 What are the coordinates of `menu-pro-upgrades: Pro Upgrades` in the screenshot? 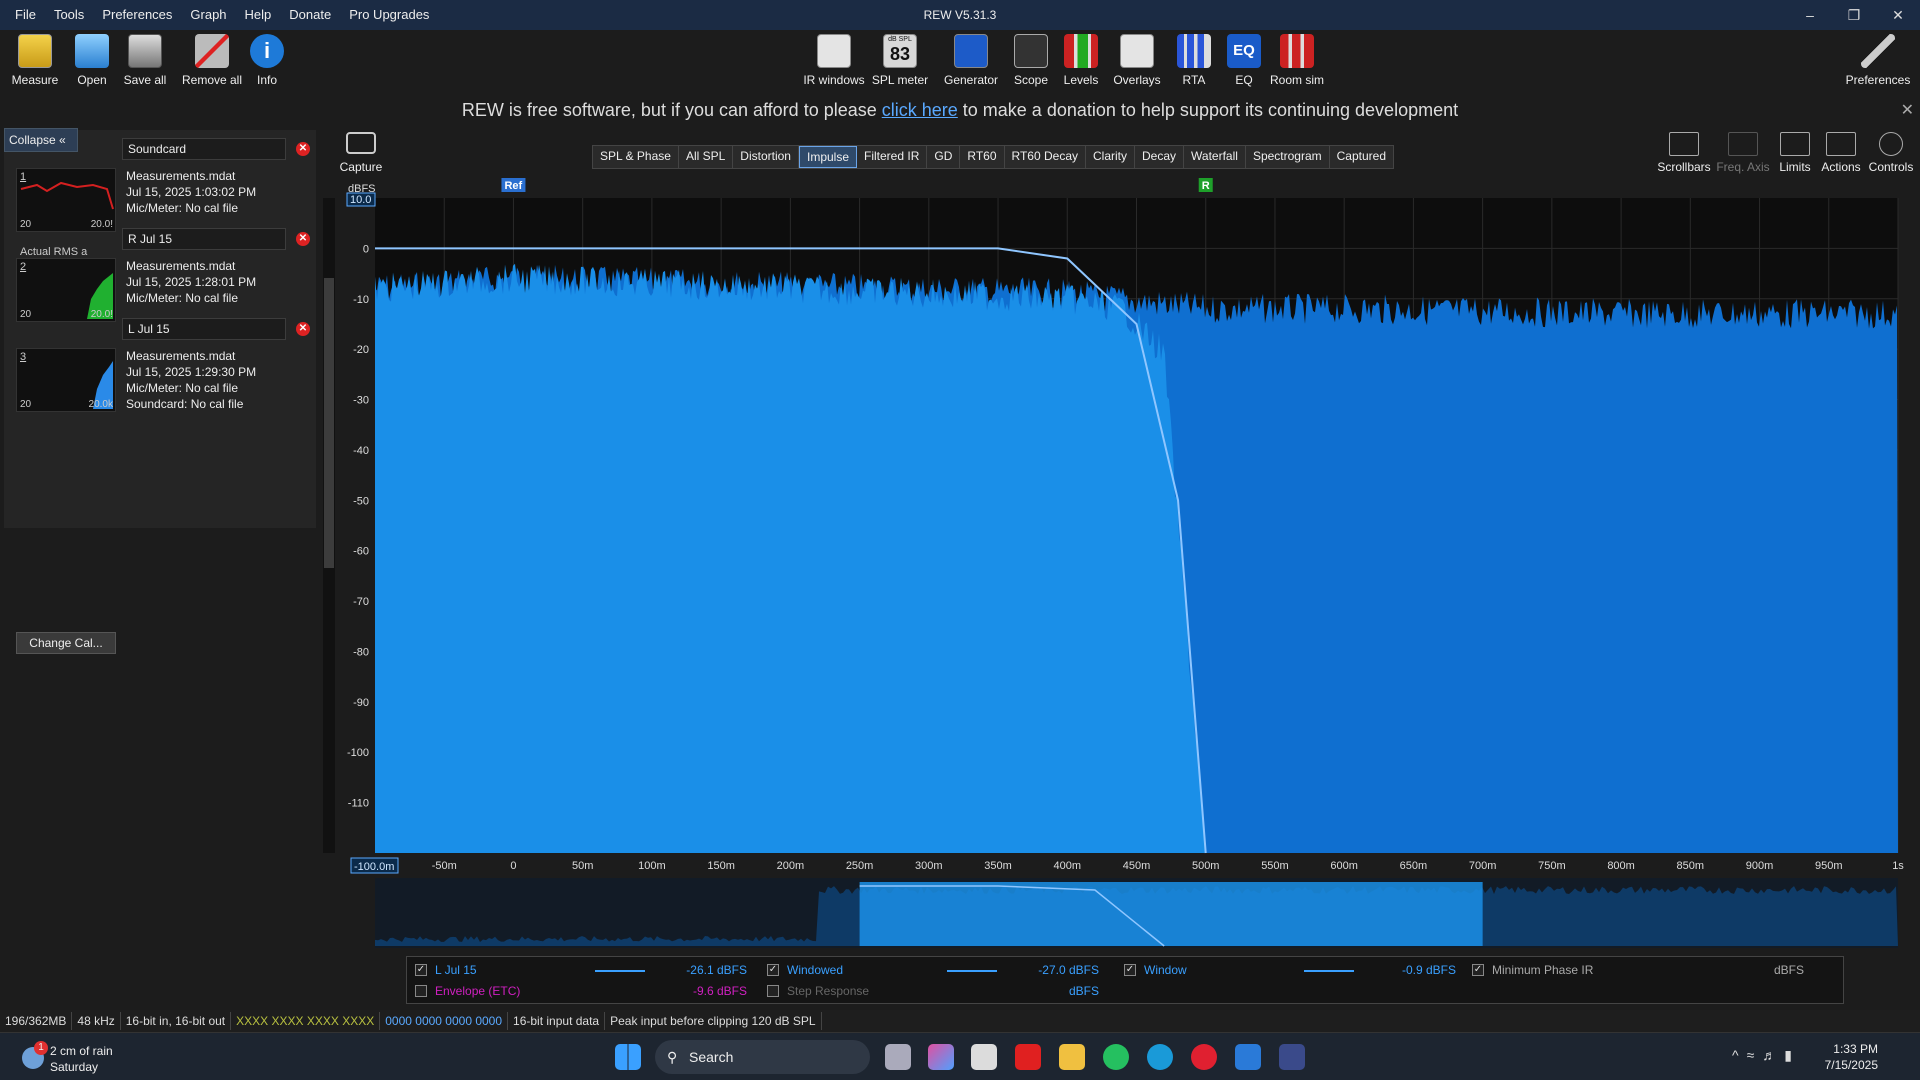 It's located at (389, 15).